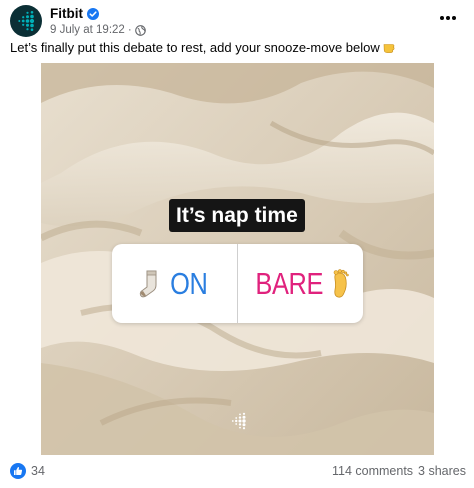 Image resolution: width=474 pixels, height=488 pixels. I want to click on page-avatar, so click(26, 21).